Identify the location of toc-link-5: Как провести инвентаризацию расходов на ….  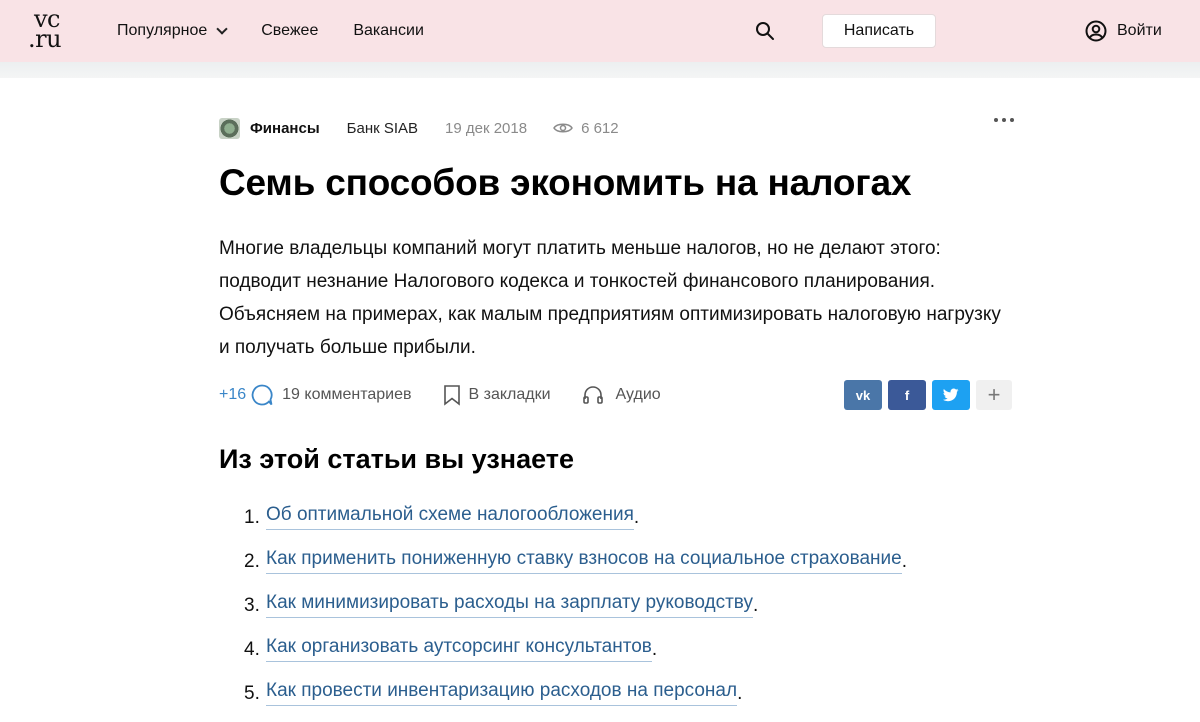
(502, 692).